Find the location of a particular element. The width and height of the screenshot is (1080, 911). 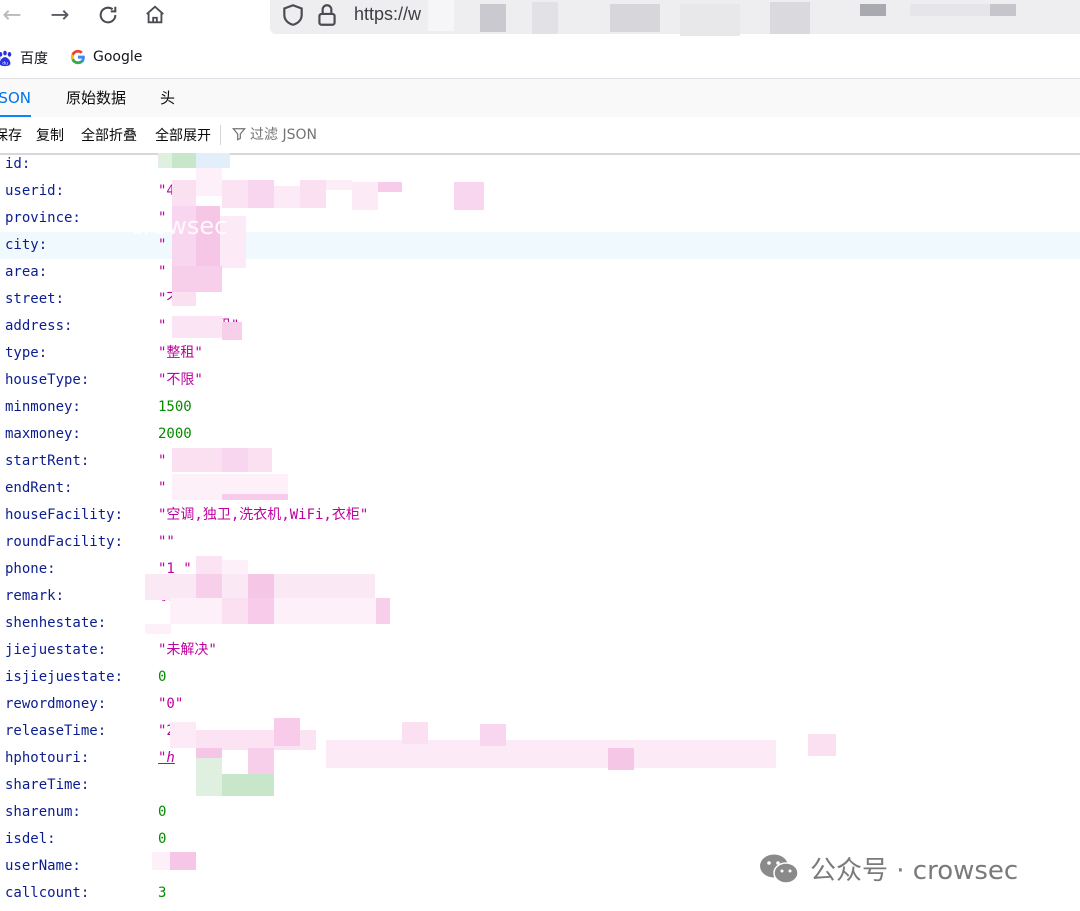

filter-icon is located at coordinates (239, 134).